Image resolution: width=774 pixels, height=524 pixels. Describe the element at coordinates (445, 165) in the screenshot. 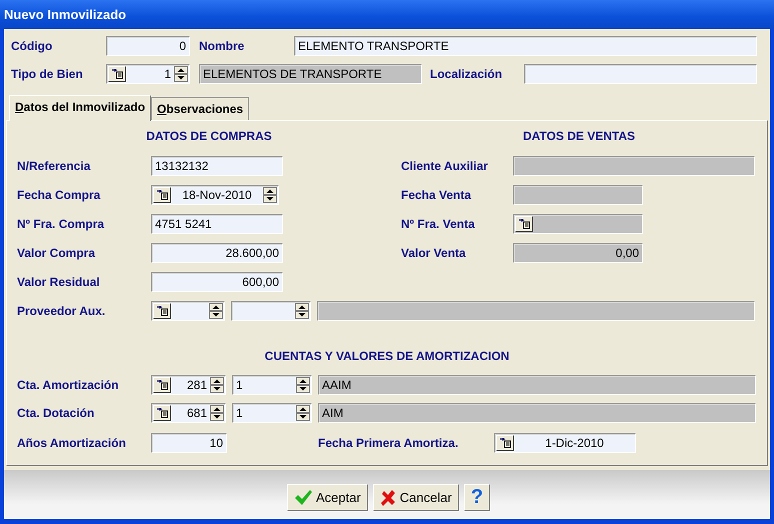

I see `field-label: Cliente Auxiliar` at that location.